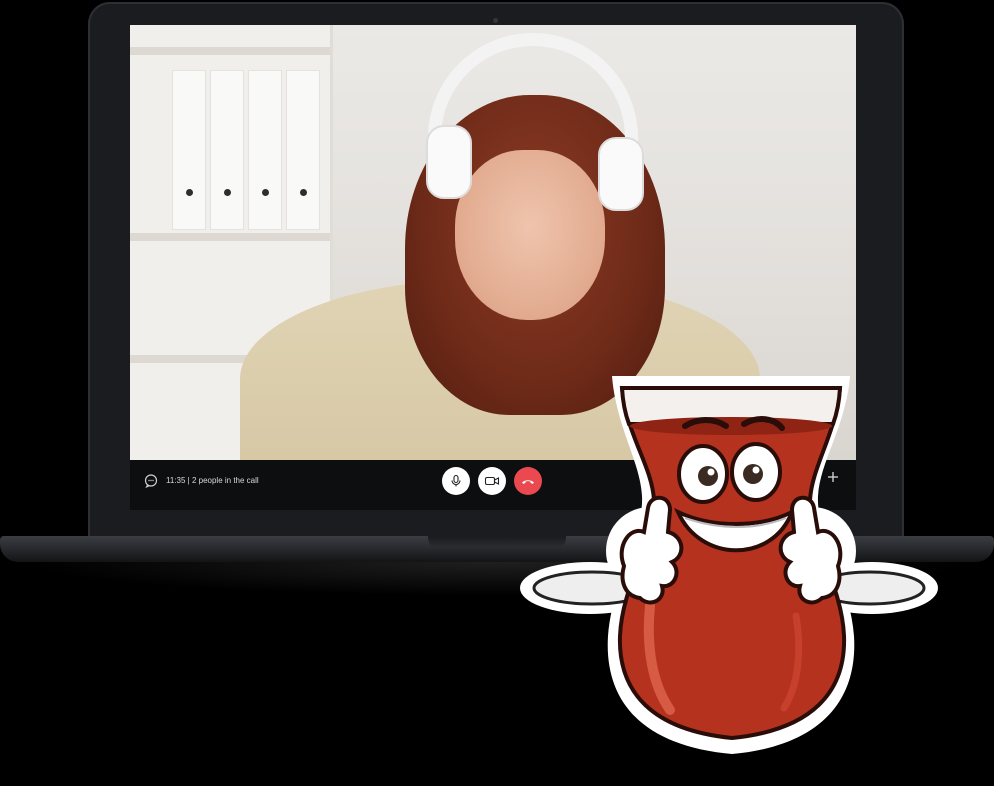 The image size is (994, 786). I want to click on webcam-icon, so click(495, 20).